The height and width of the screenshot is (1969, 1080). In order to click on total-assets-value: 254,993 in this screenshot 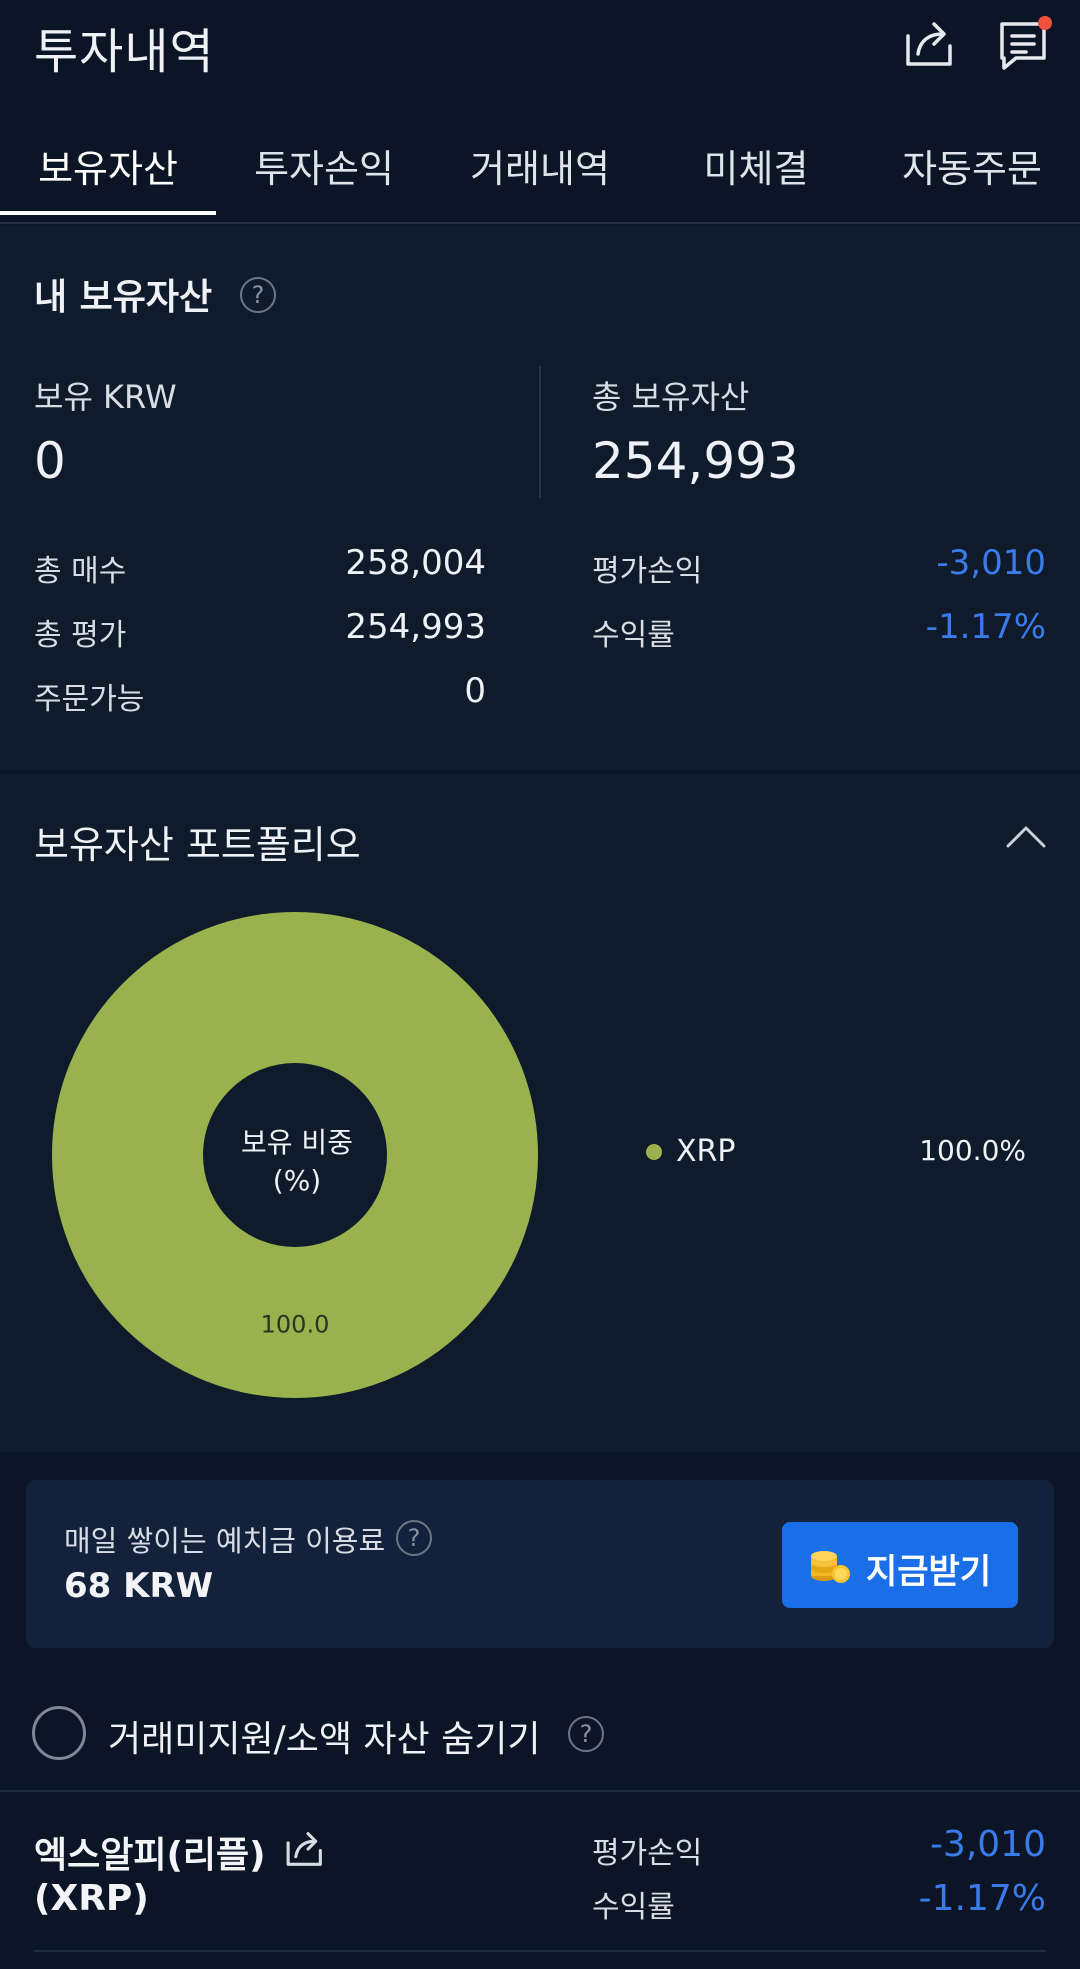, I will do `click(695, 461)`.